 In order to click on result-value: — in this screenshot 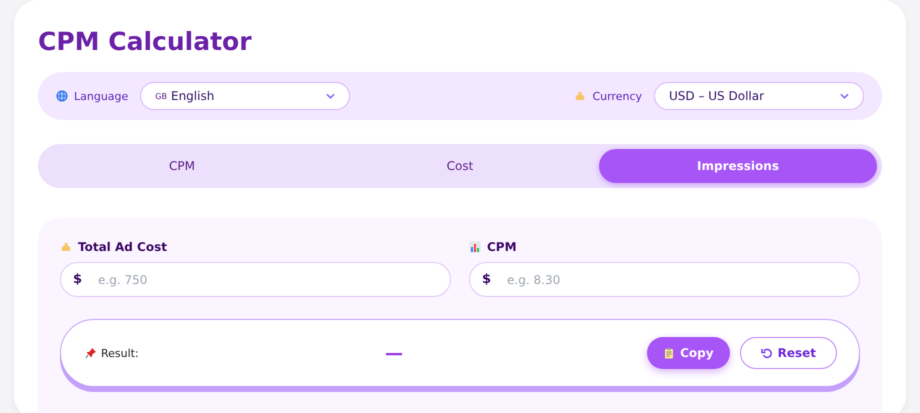, I will do `click(394, 353)`.